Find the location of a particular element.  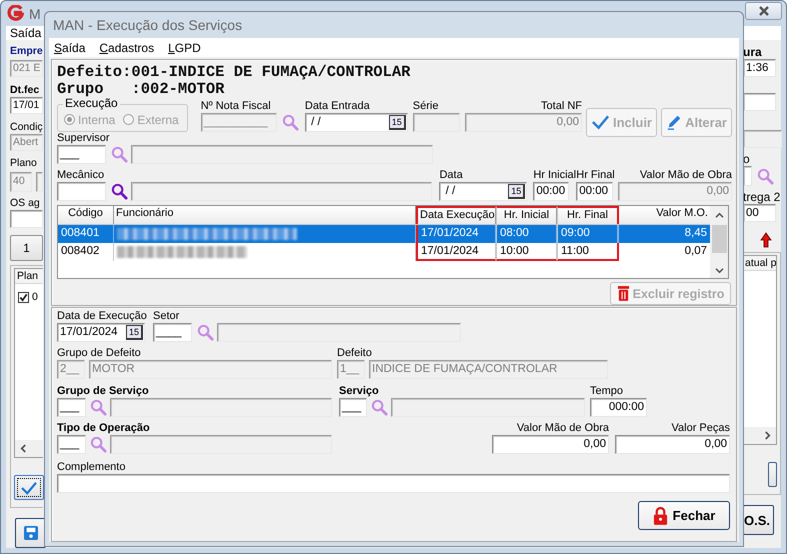

text-field: 00 is located at coordinates (759, 213).